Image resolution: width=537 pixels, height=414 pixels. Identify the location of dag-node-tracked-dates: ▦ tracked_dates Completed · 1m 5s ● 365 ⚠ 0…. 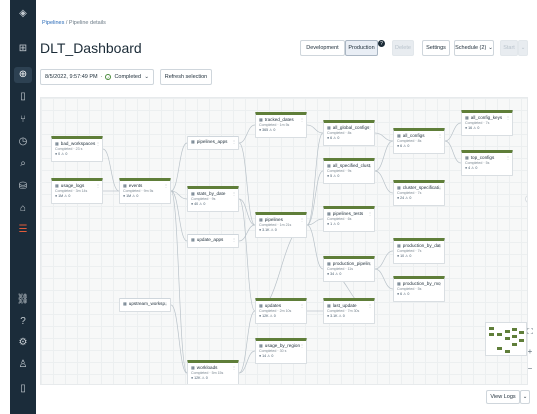
(281, 125).